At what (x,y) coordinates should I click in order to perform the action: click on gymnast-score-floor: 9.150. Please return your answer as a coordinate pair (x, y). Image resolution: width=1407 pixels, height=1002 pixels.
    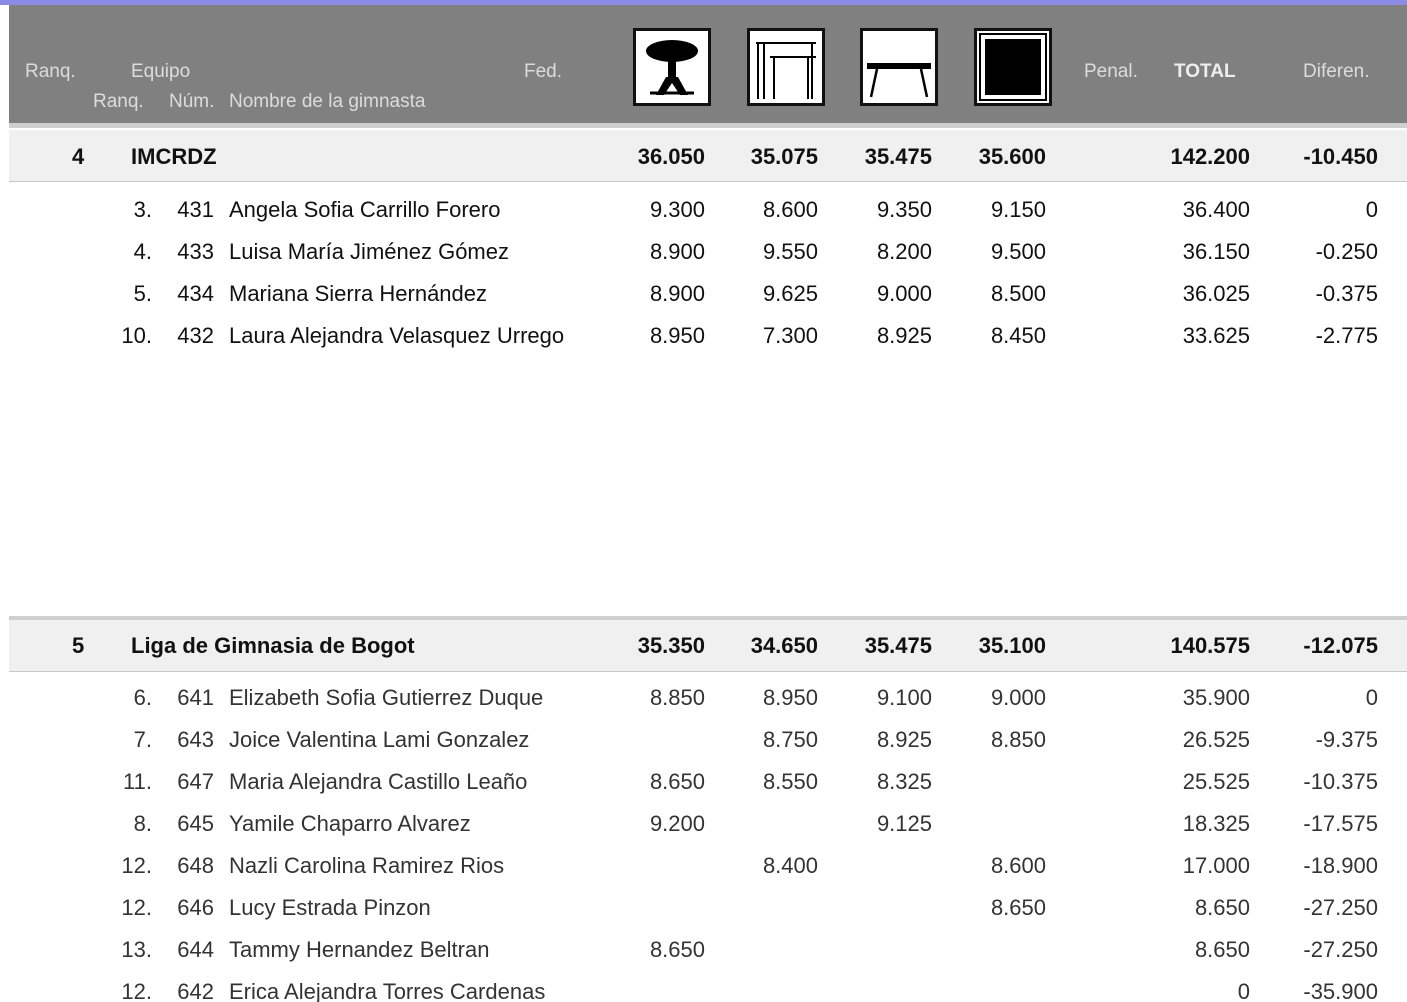
    Looking at the image, I should click on (1018, 209).